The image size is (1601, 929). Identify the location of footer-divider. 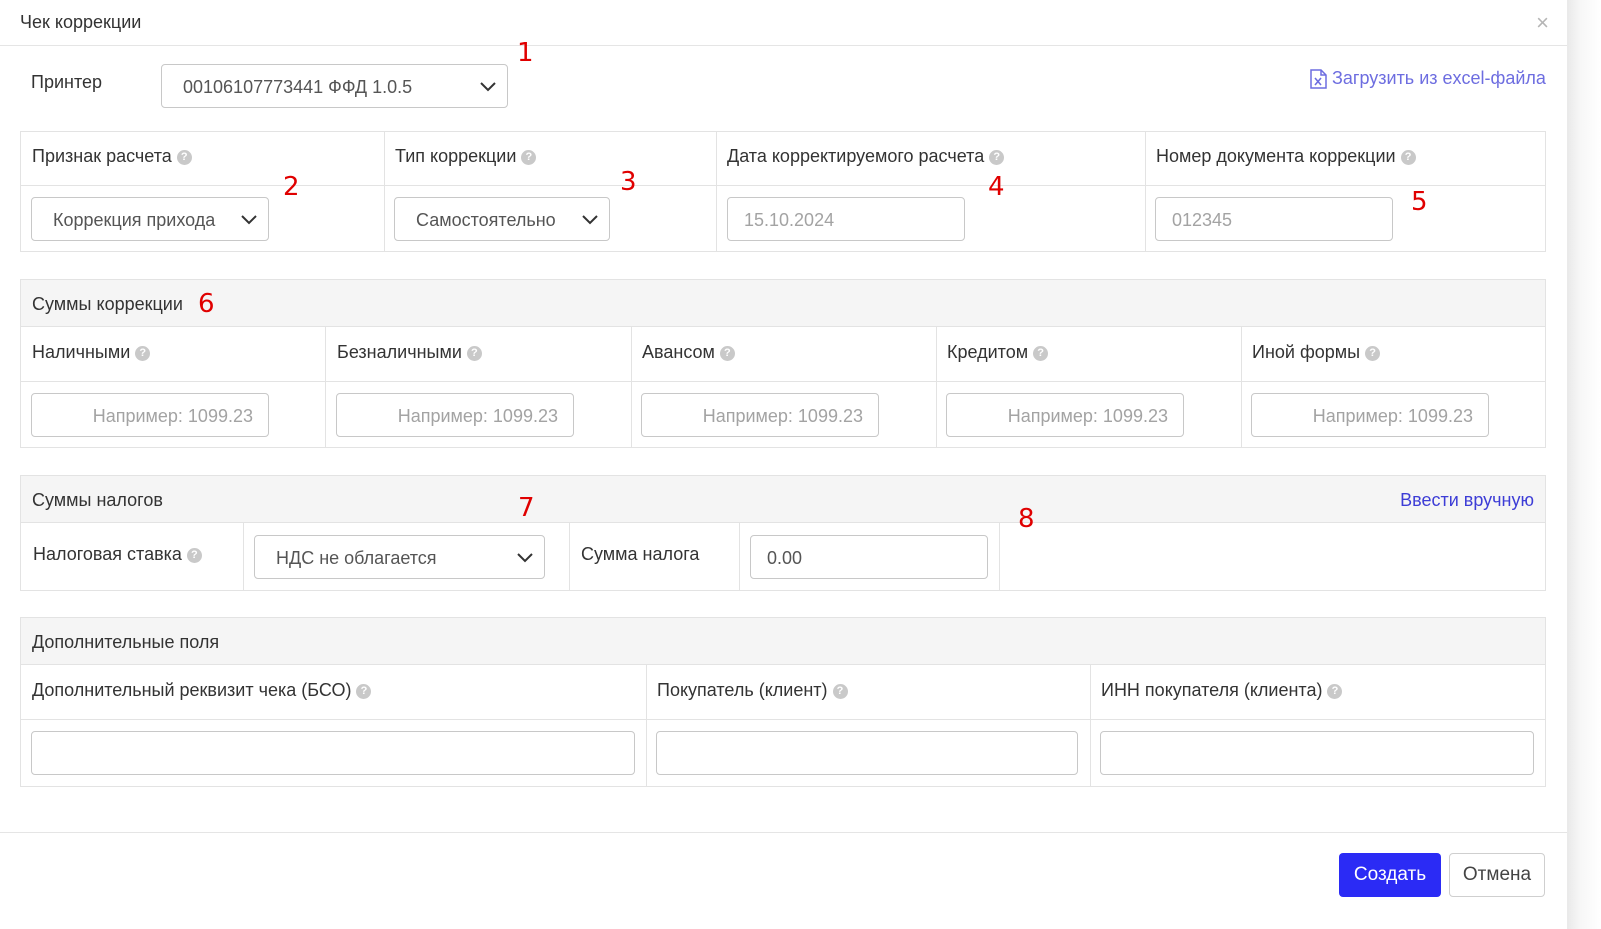
(783, 832).